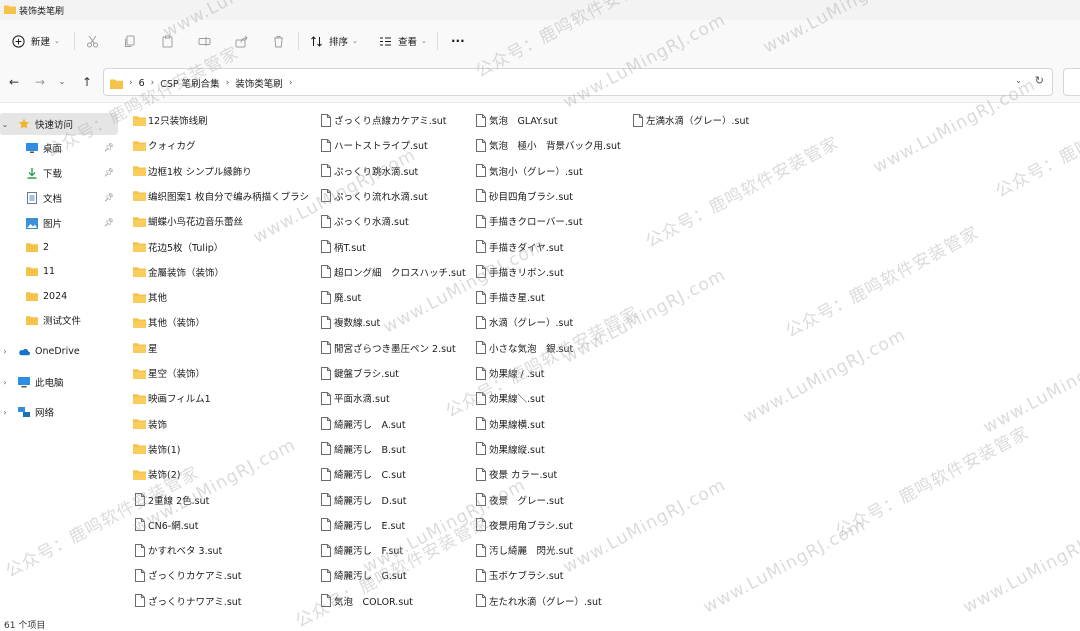 Image resolution: width=1080 pixels, height=631 pixels. I want to click on address-dropdown-icon: ⌄, so click(1018, 80).